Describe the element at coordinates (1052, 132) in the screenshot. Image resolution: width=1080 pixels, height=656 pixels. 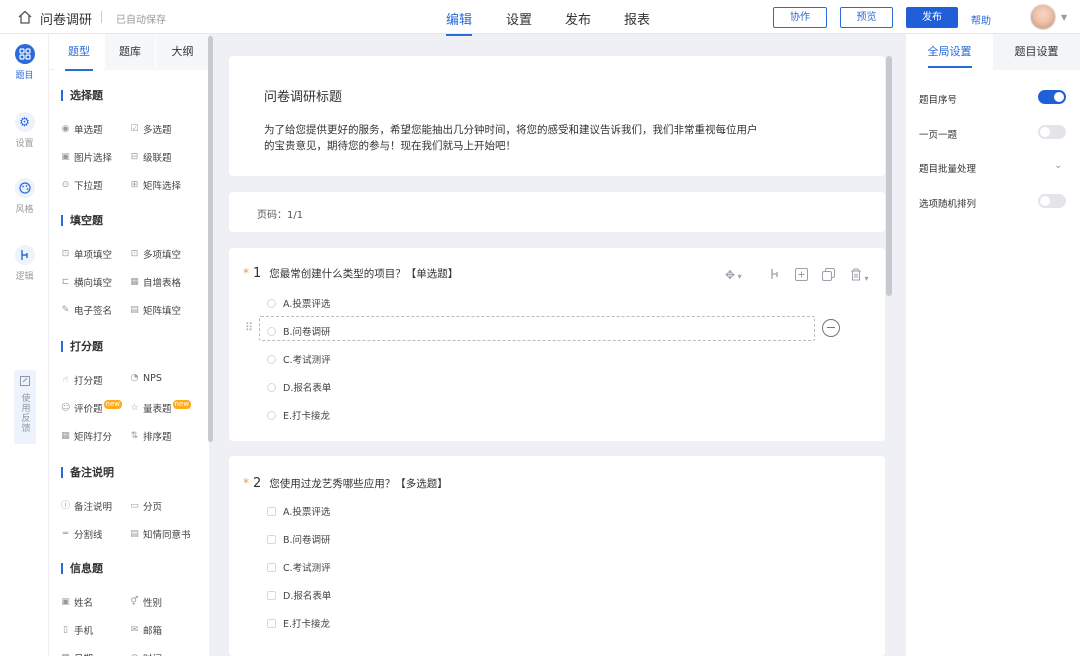
I see `one-per-page-toggle` at that location.